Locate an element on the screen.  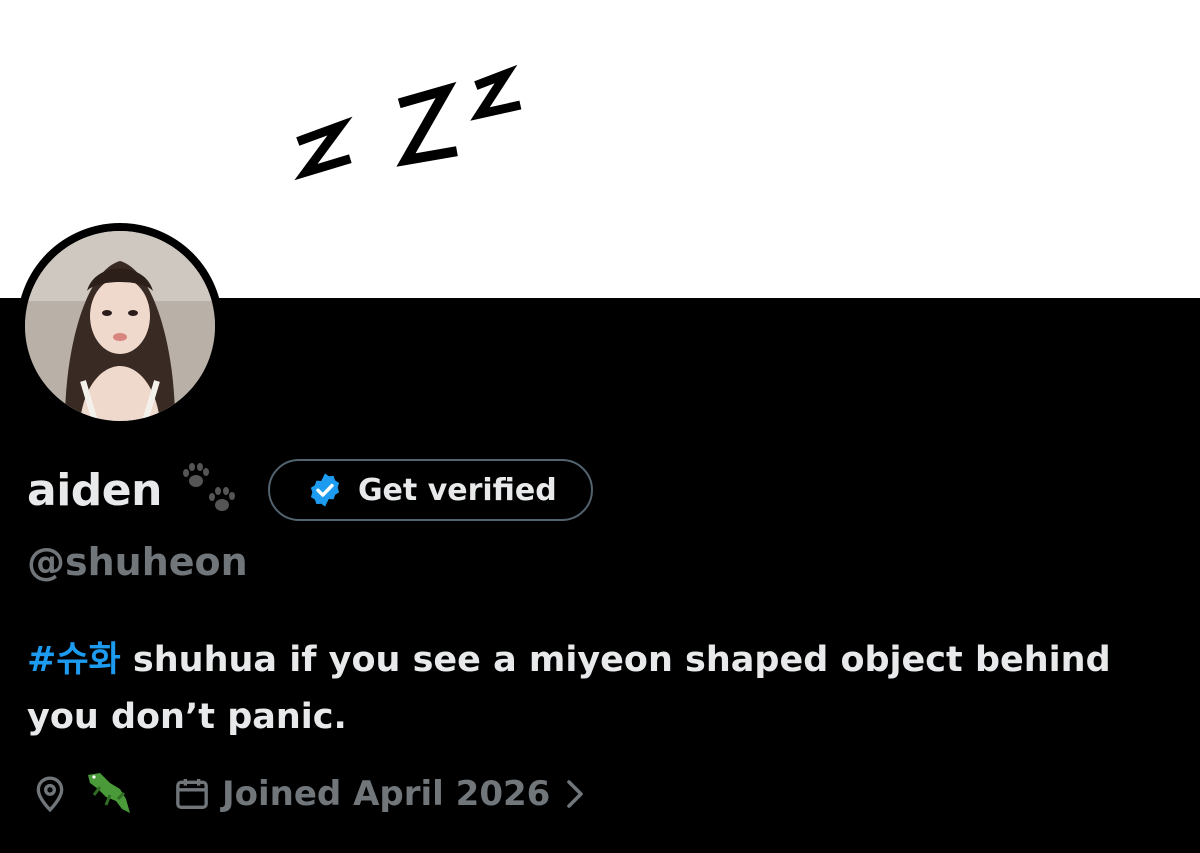
name-row: aiden Get verified is located at coordinates (310, 490).